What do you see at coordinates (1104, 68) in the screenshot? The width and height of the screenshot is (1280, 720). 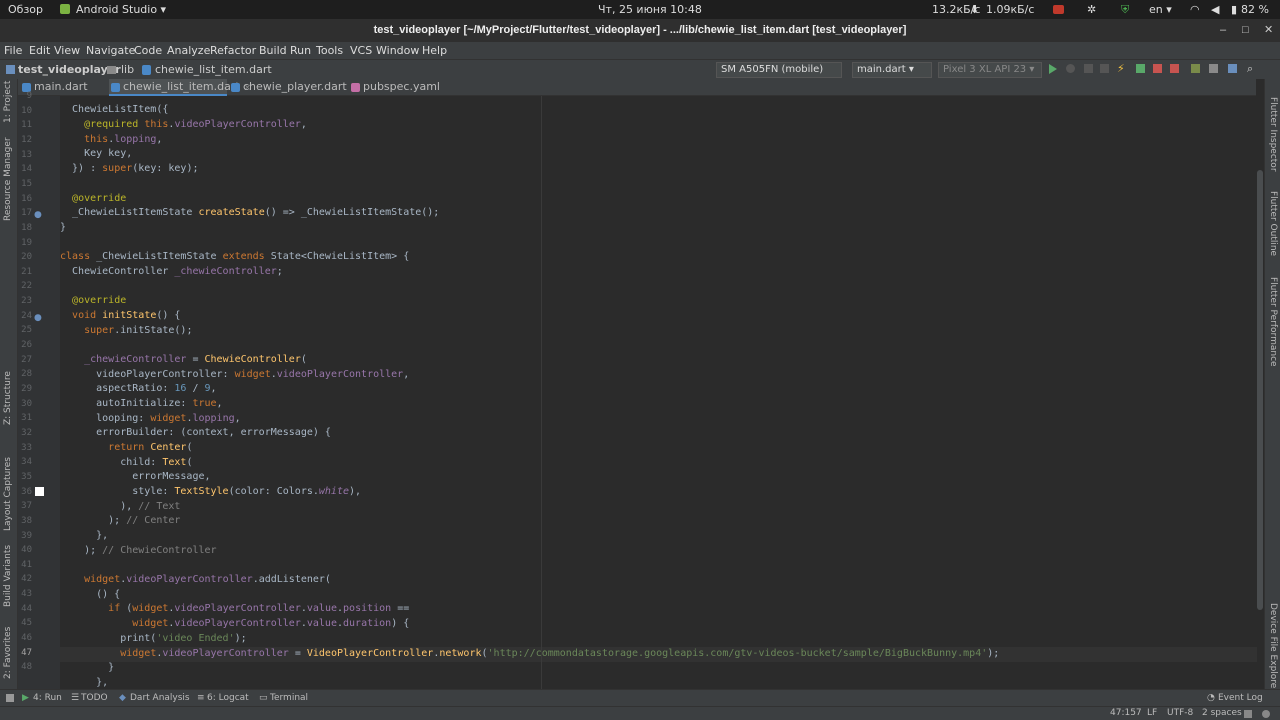 I see `attach-icon` at bounding box center [1104, 68].